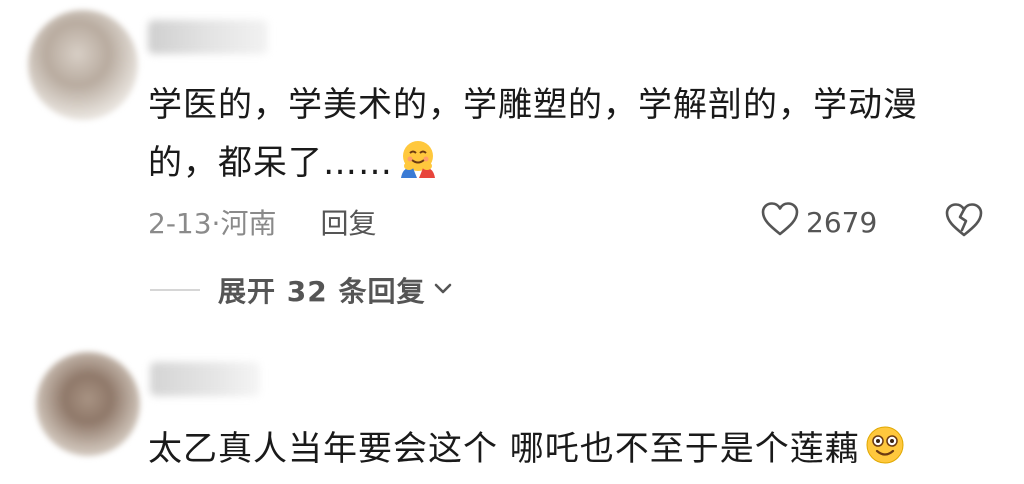 This screenshot has height=484, width=1024. What do you see at coordinates (533, 105) in the screenshot?
I see `comment-text-line: 学医的，学美术的，学雕塑的，学解剖的，学动漫` at bounding box center [533, 105].